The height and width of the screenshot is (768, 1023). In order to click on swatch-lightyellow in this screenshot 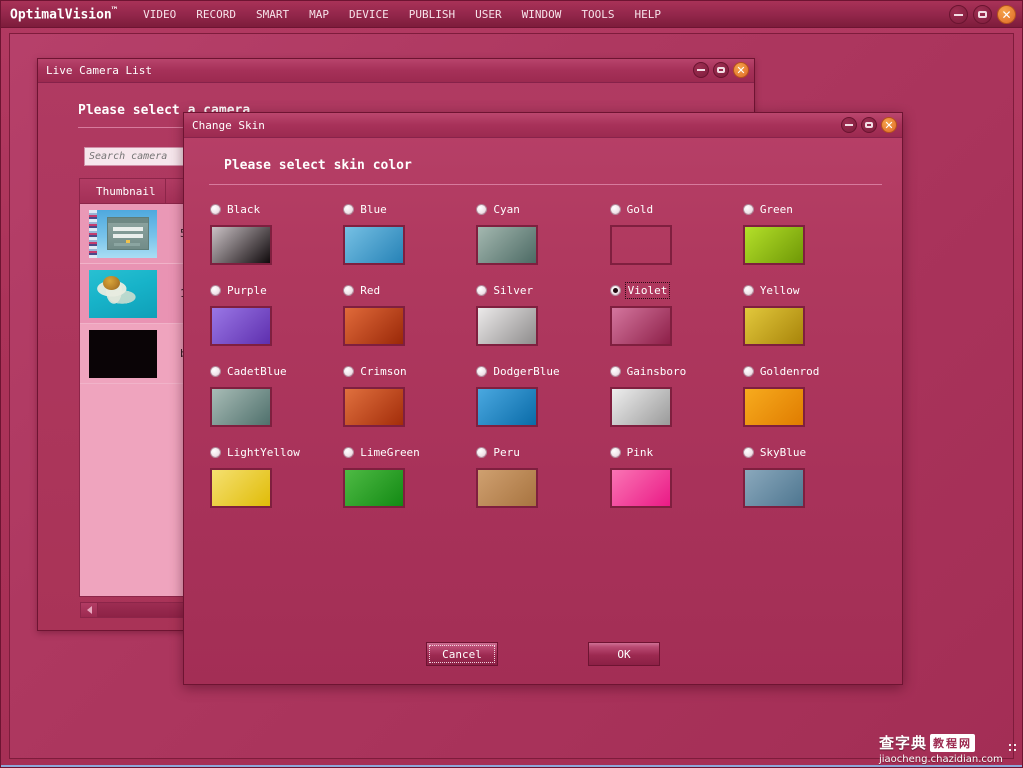, I will do `click(241, 488)`.